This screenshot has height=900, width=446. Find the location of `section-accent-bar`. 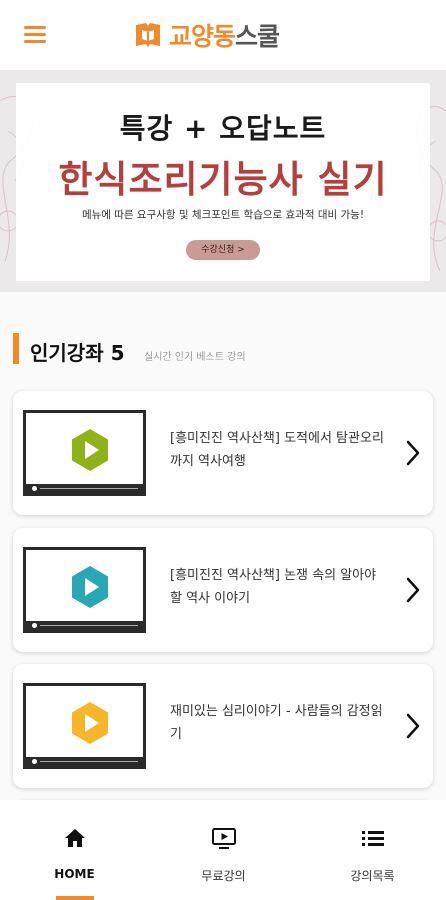

section-accent-bar is located at coordinates (16, 348).